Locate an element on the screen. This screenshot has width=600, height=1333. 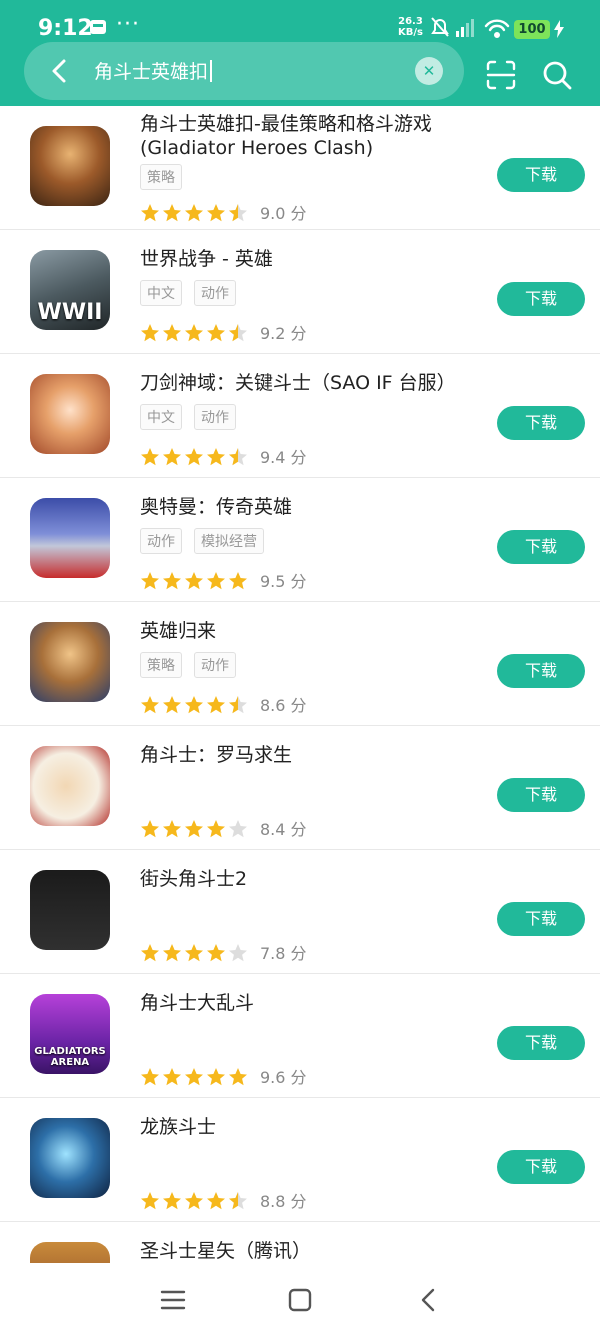
network-speed-unit: KB/s is located at coordinates (410, 32).